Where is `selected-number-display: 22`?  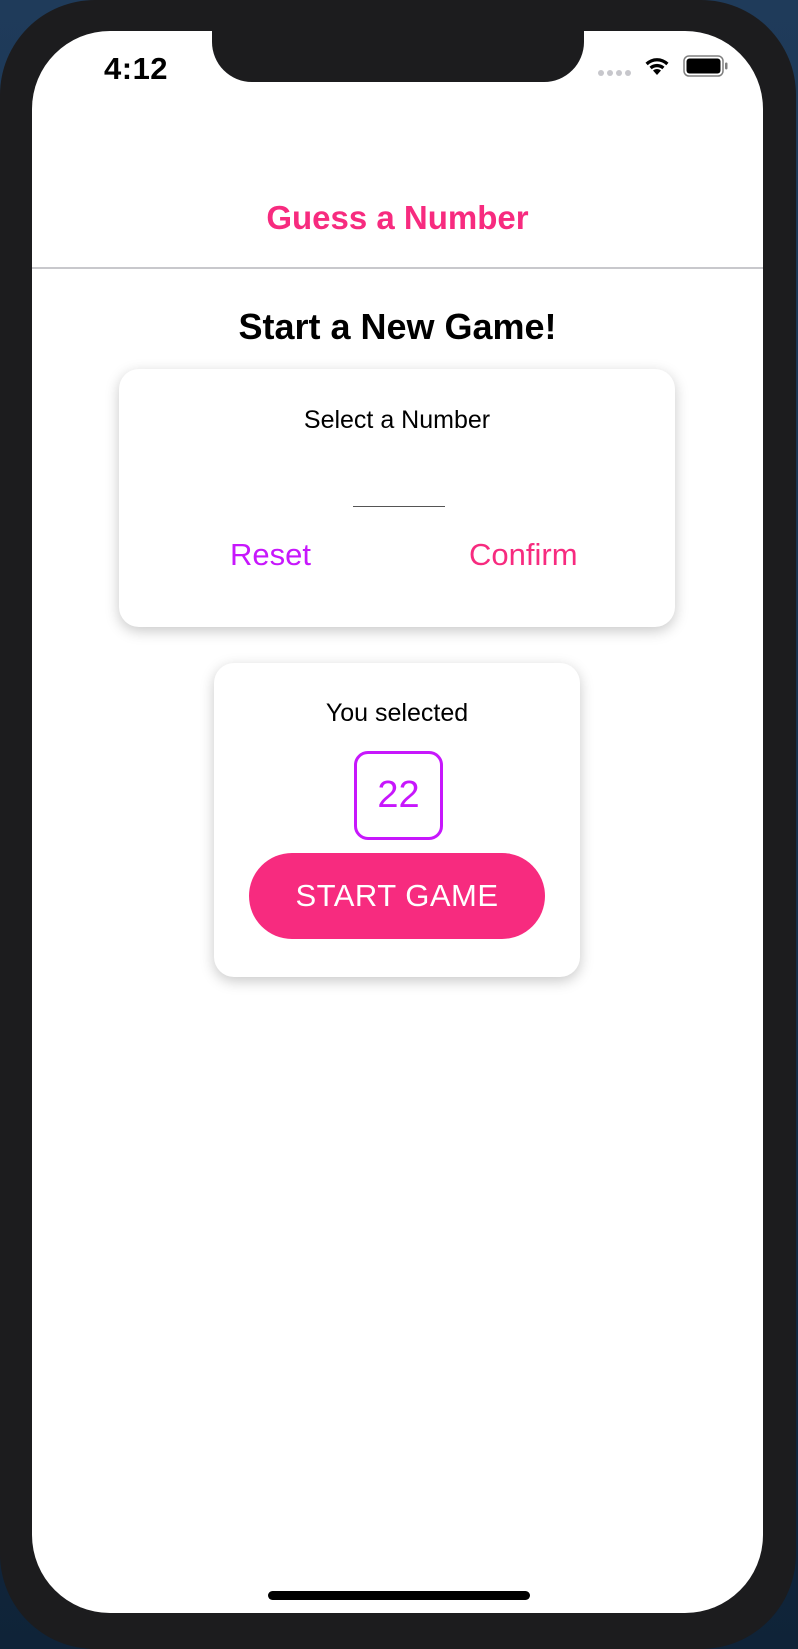 selected-number-display: 22 is located at coordinates (398, 795).